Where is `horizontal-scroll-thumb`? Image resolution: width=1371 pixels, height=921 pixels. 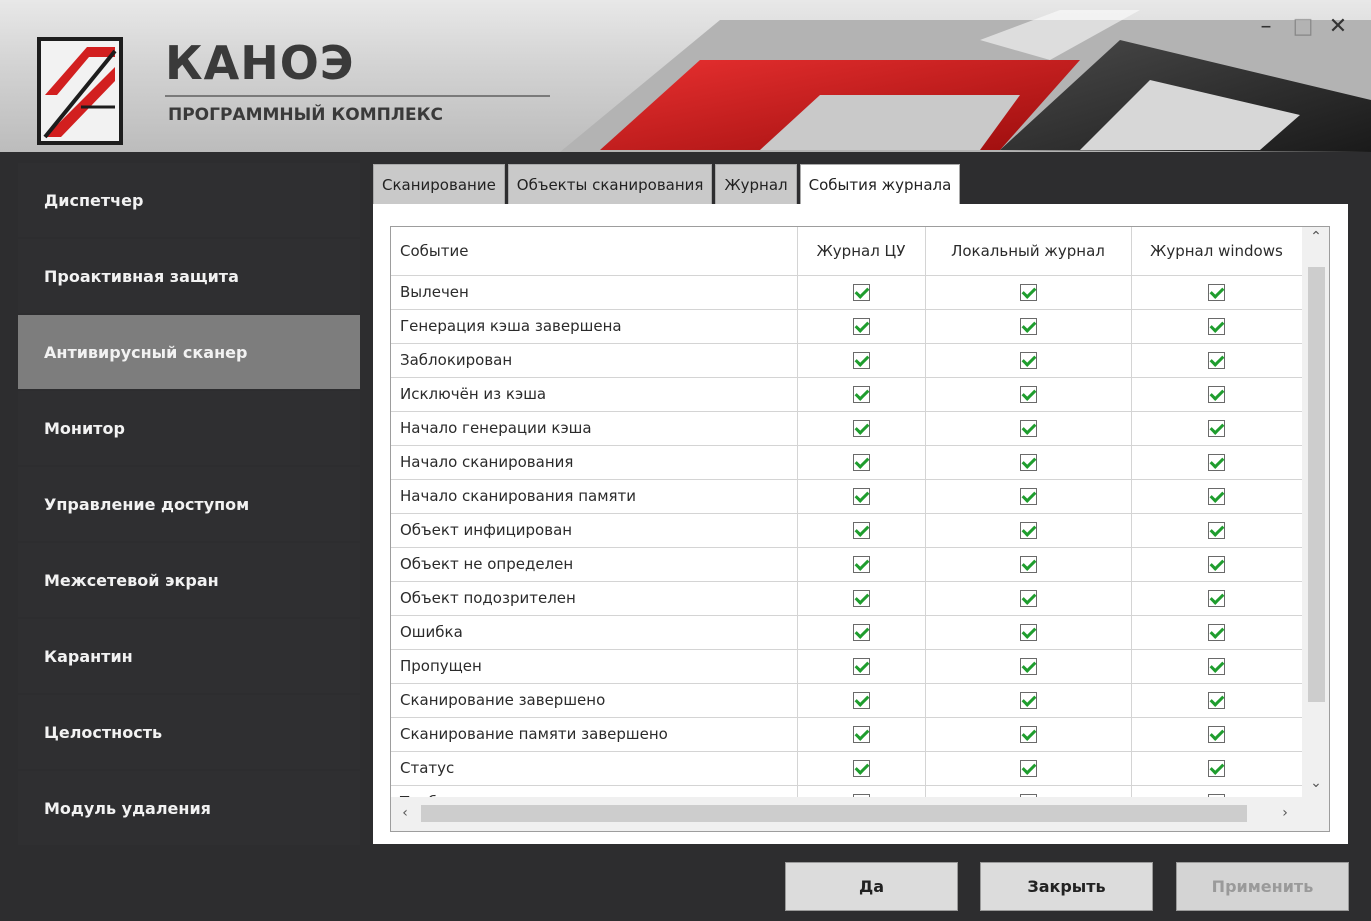
horizontal-scroll-thumb is located at coordinates (834, 813).